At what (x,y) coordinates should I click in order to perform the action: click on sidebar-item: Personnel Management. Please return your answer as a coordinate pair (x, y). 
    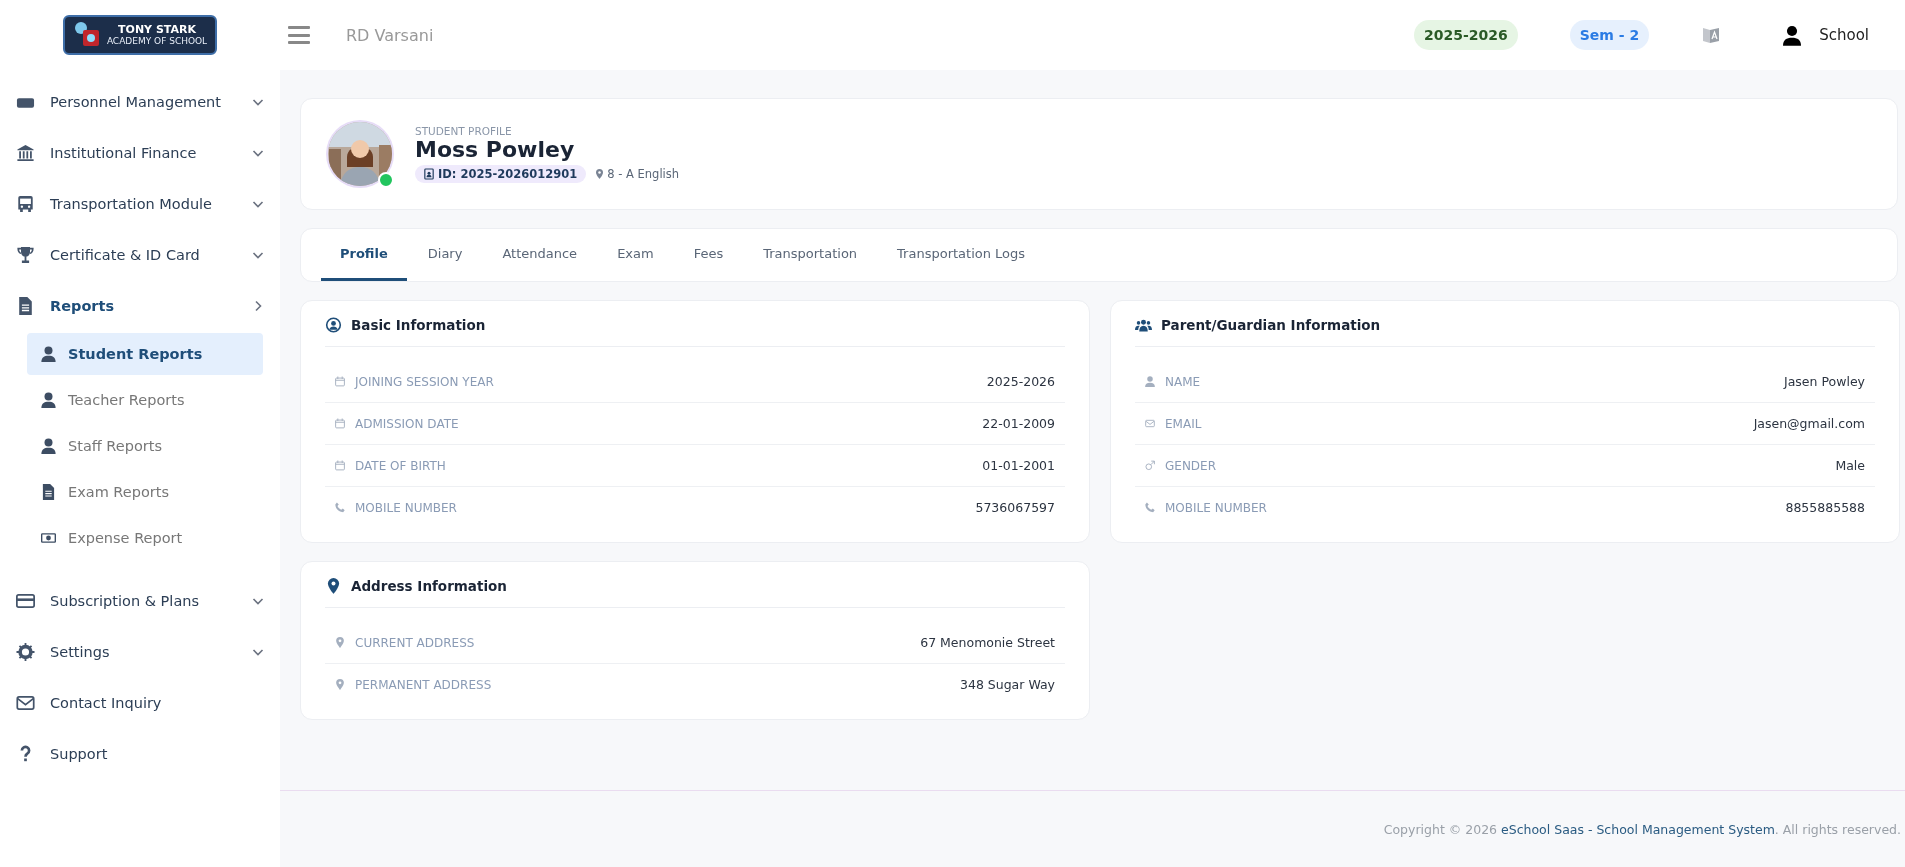
    Looking at the image, I should click on (140, 101).